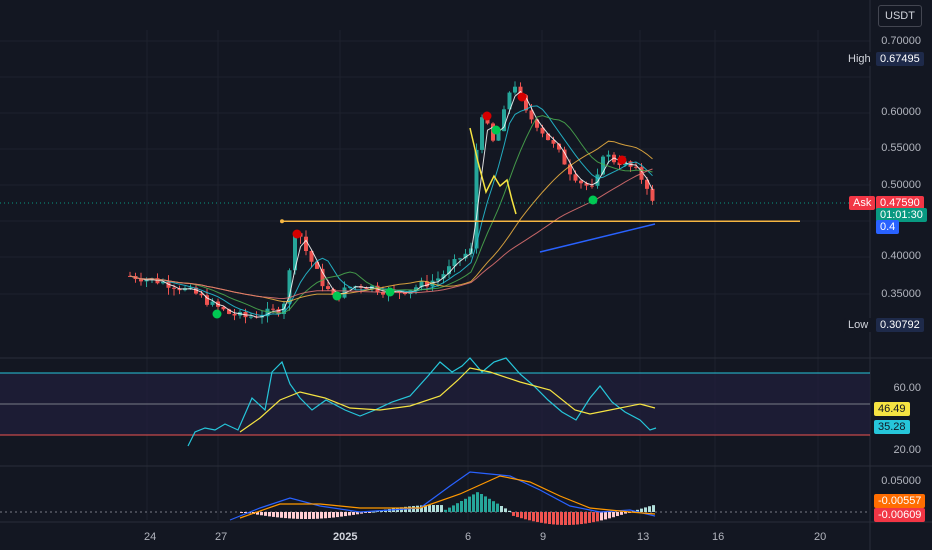 This screenshot has width=932, height=550. I want to click on price-tick: 0.60000, so click(901, 112).